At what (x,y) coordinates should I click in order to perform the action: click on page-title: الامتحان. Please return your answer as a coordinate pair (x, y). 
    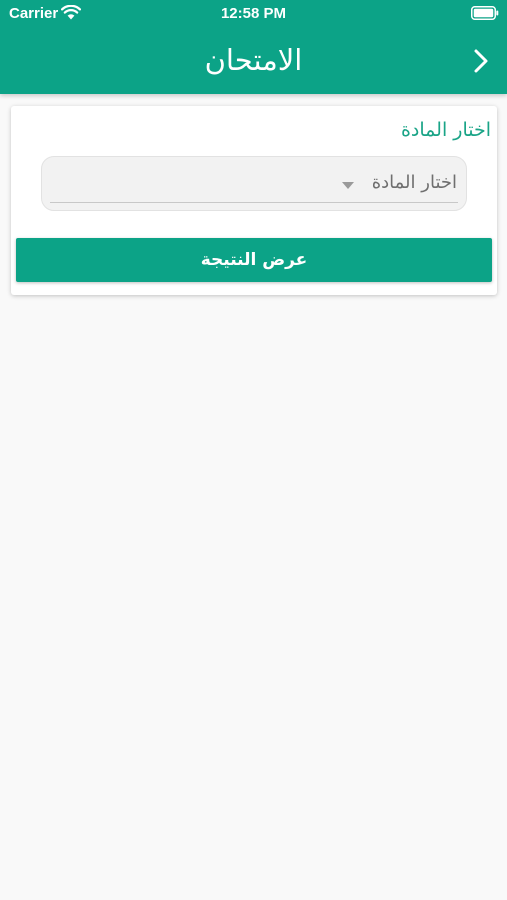
    Looking at the image, I should click on (253, 60).